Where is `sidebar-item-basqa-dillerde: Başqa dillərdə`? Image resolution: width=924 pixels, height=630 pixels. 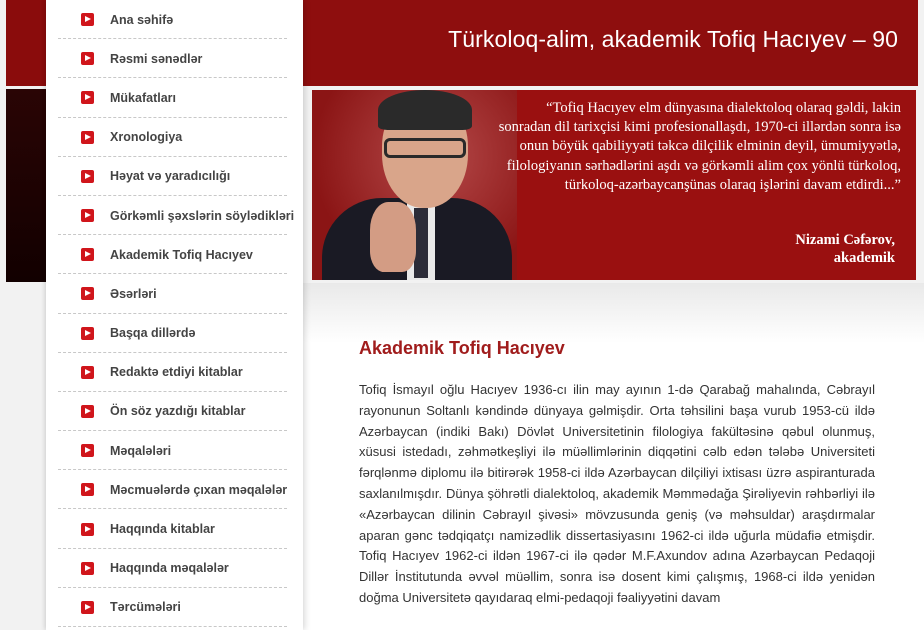 sidebar-item-basqa-dillerde: Başqa dillərdə is located at coordinates (174, 333).